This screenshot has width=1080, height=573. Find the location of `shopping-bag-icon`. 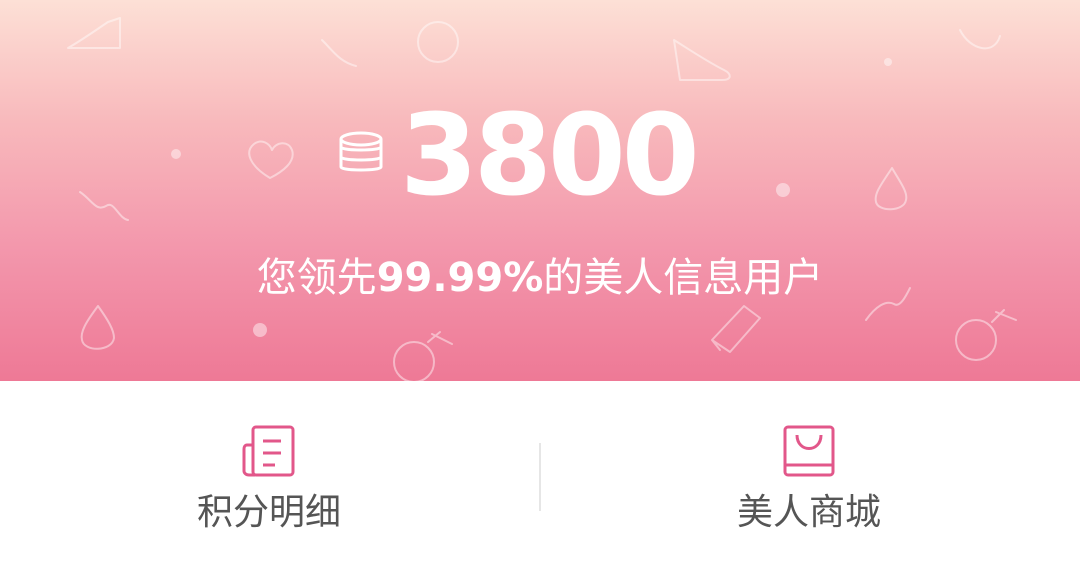

shopping-bag-icon is located at coordinates (809, 451).